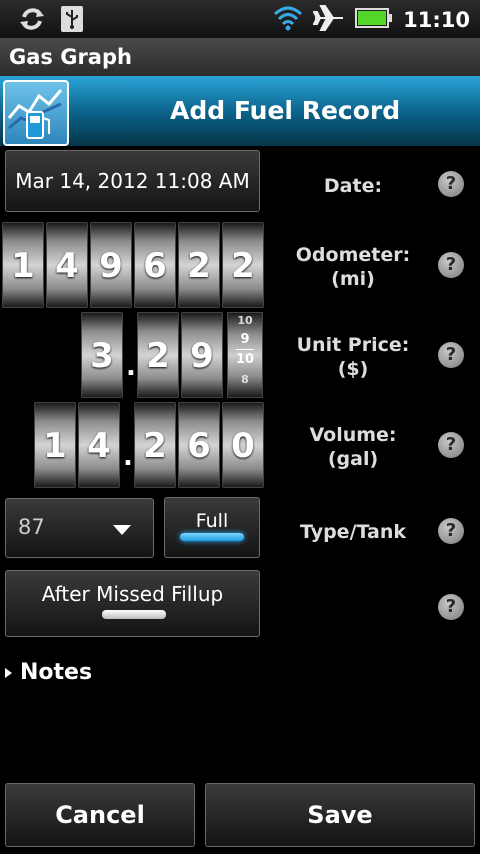 This screenshot has height=854, width=480. I want to click on usb-icon, so click(72, 21).